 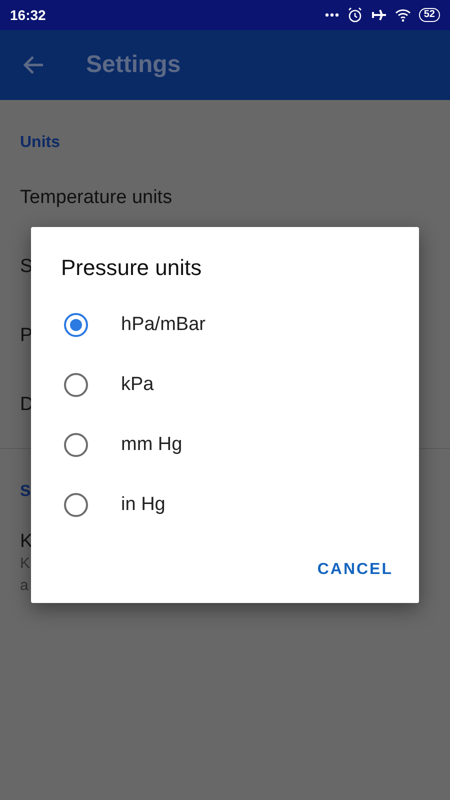 I want to click on section-header: Units, so click(x=40, y=143).